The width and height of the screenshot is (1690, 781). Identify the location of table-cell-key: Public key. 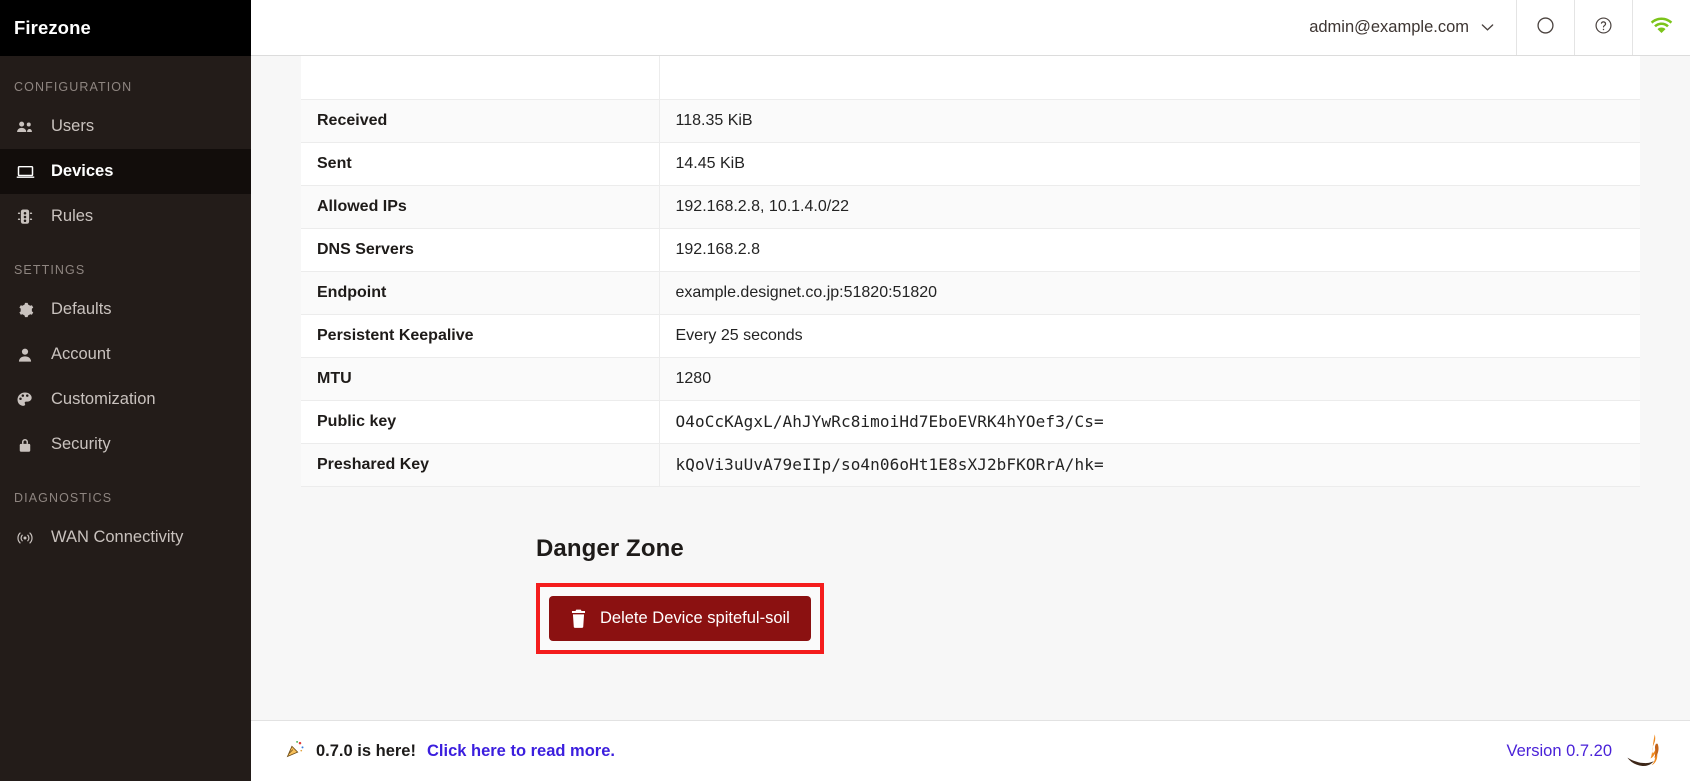
(480, 422).